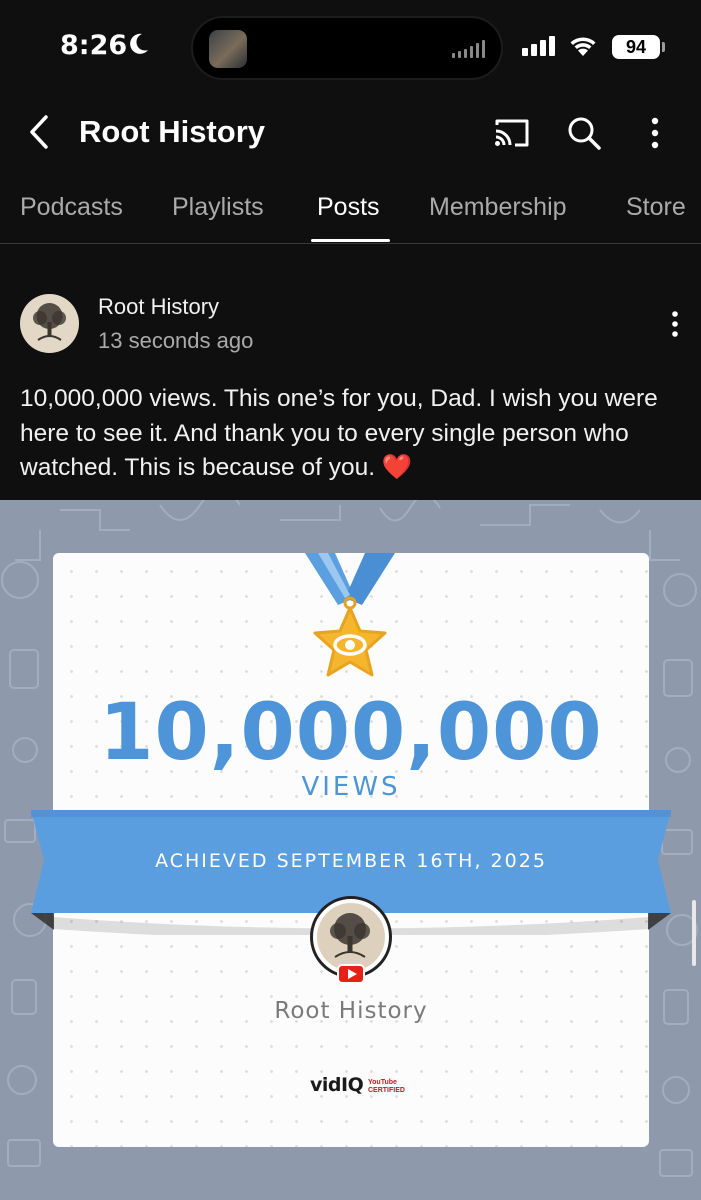 This screenshot has height=1200, width=701. Describe the element at coordinates (158, 307) in the screenshot. I see `post-author: Root History` at that location.